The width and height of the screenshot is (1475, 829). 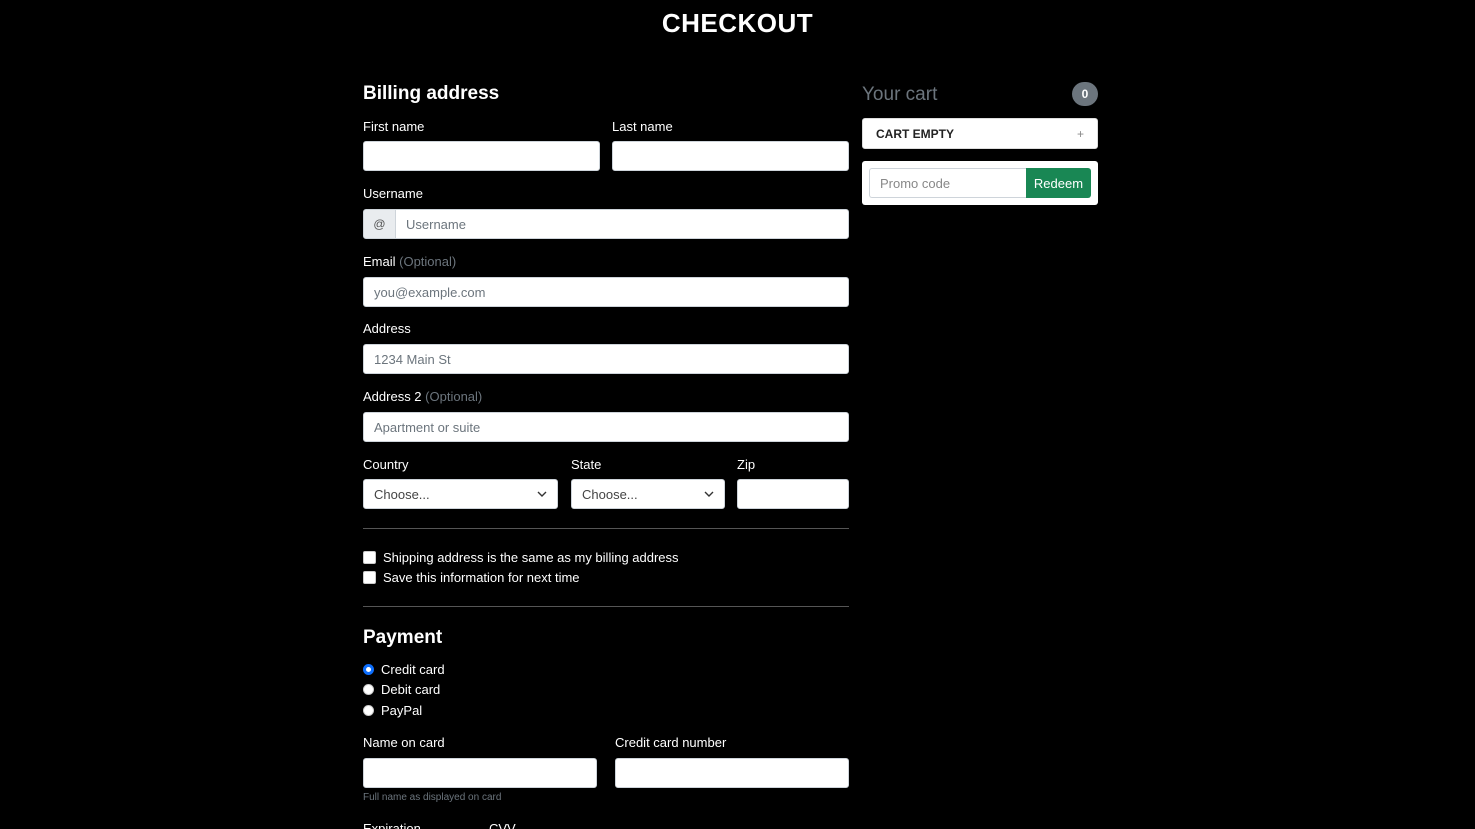 I want to click on promo-form: Promo code Redeem, so click(x=980, y=183).